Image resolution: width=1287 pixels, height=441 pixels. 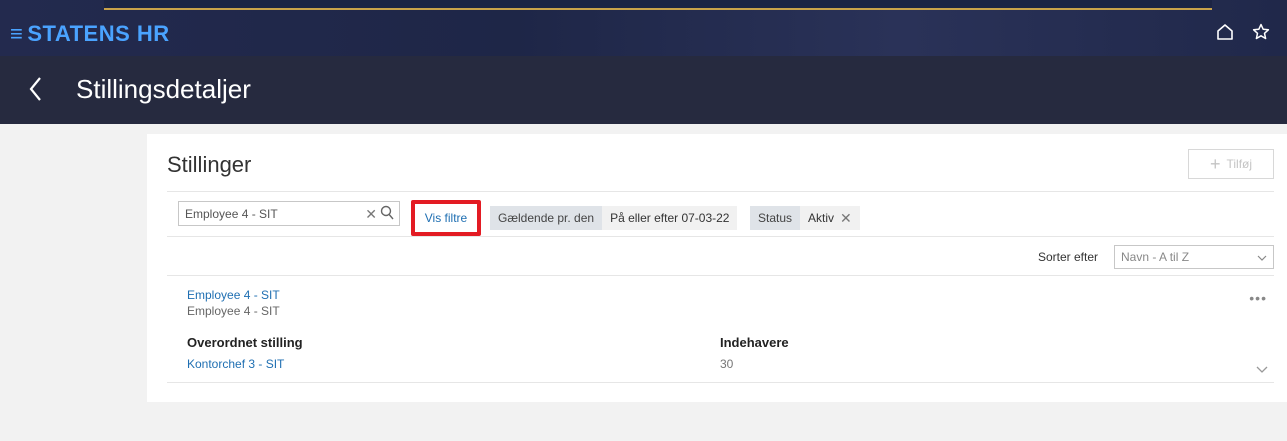 What do you see at coordinates (163, 89) in the screenshot?
I see `page-title: Stillingsdetaljer` at bounding box center [163, 89].